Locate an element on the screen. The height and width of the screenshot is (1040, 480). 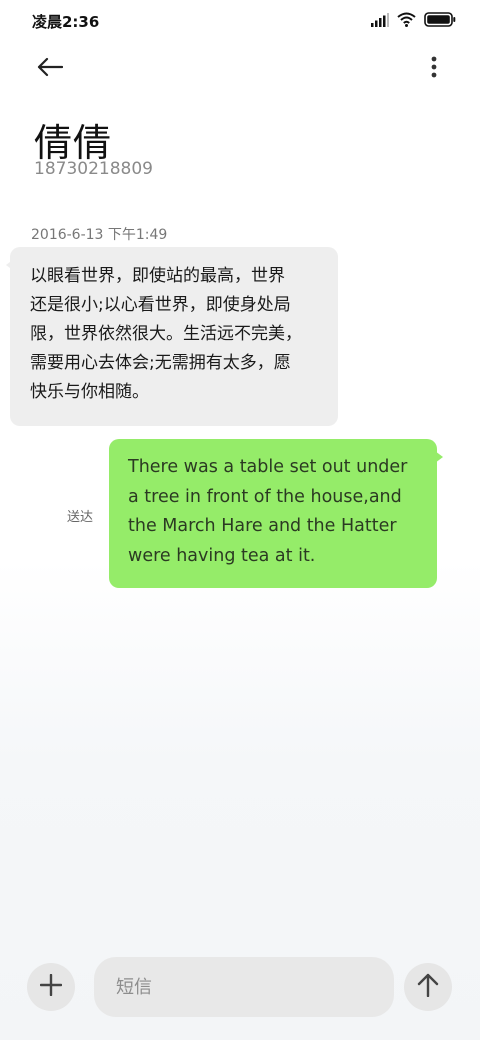
more-vertical-icon is located at coordinates (434, 69).